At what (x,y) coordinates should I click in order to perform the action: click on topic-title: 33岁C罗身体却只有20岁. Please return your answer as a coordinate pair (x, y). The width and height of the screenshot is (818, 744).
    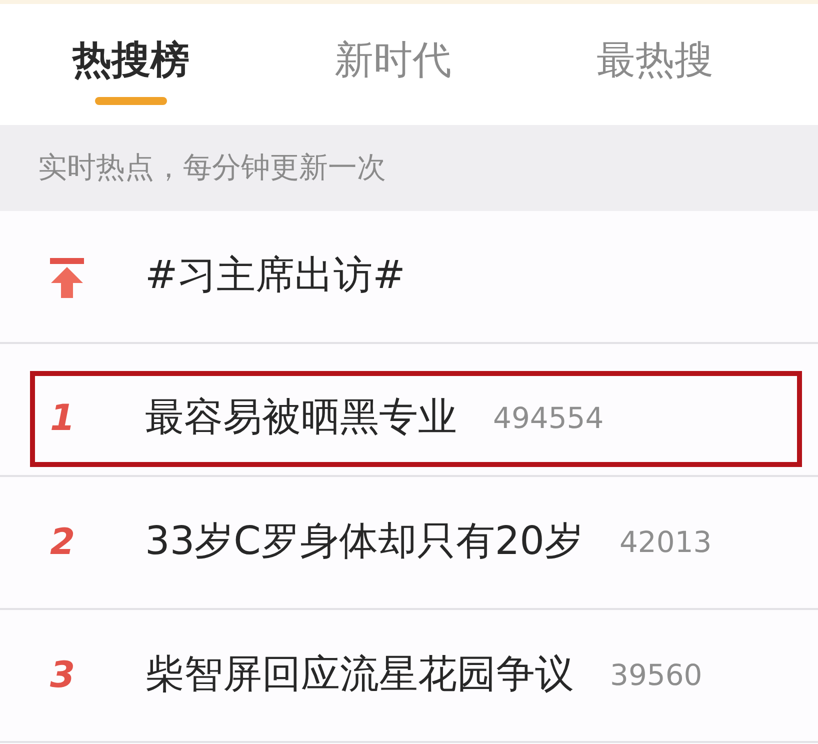
    Looking at the image, I should click on (364, 542).